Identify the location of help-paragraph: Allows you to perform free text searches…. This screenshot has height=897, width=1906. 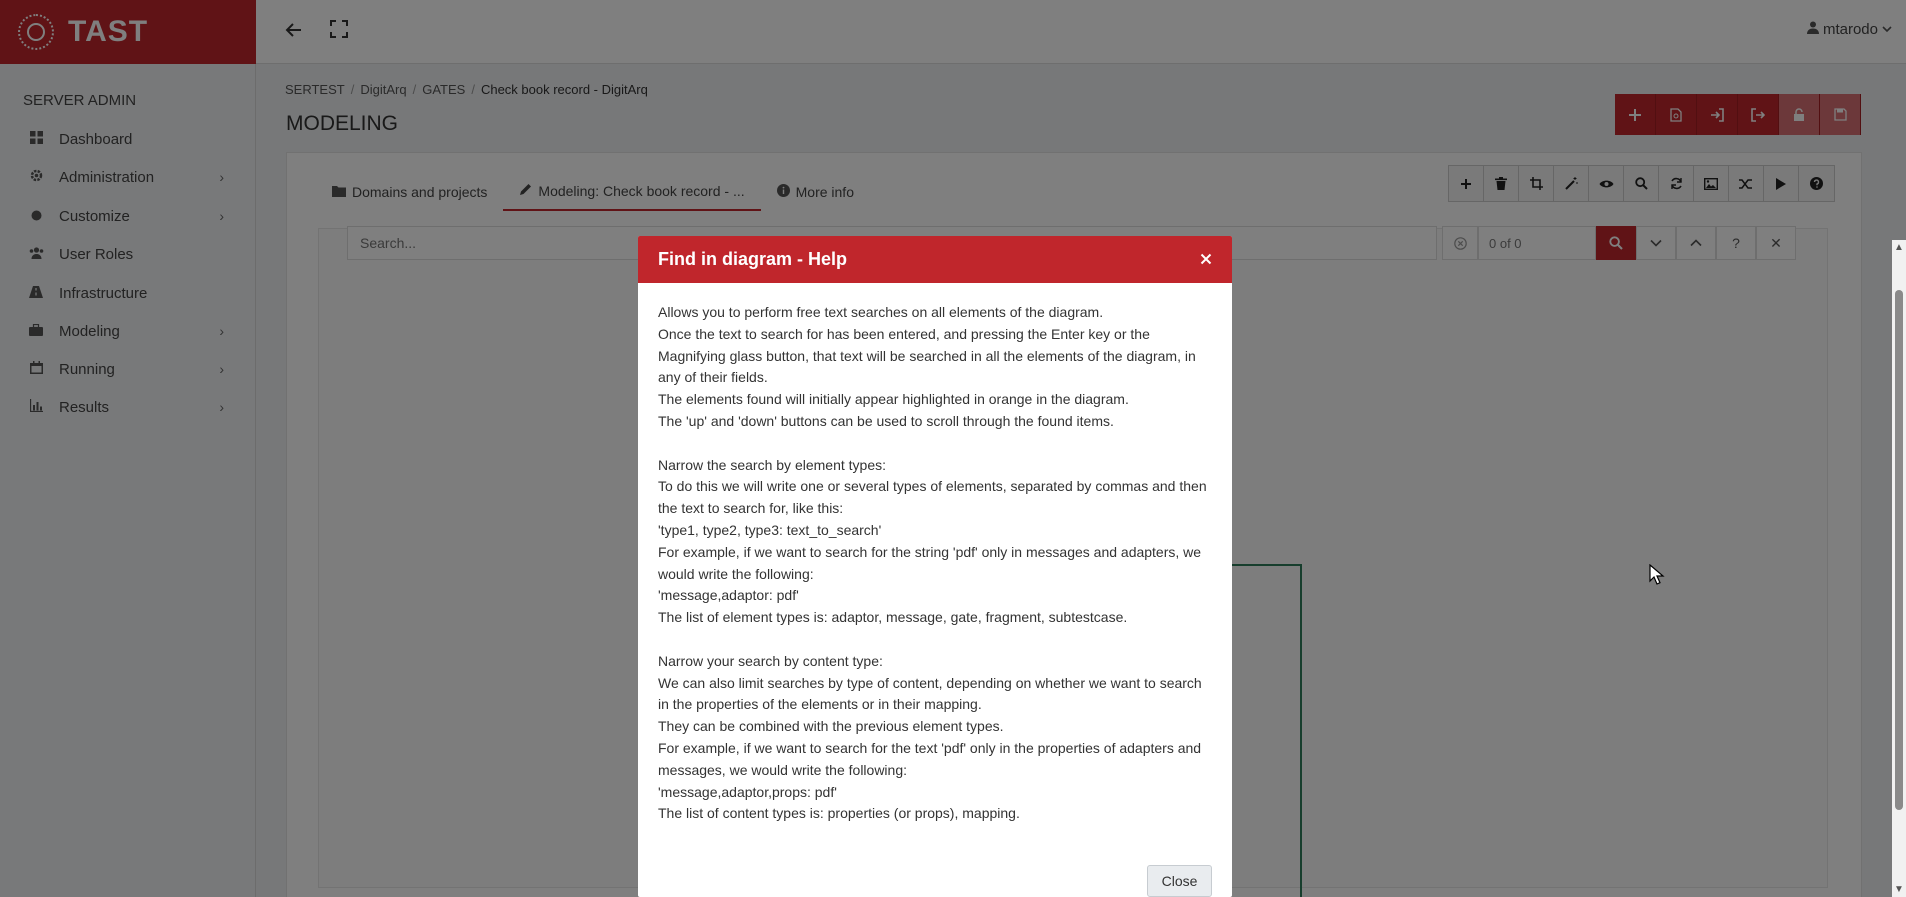
(935, 367).